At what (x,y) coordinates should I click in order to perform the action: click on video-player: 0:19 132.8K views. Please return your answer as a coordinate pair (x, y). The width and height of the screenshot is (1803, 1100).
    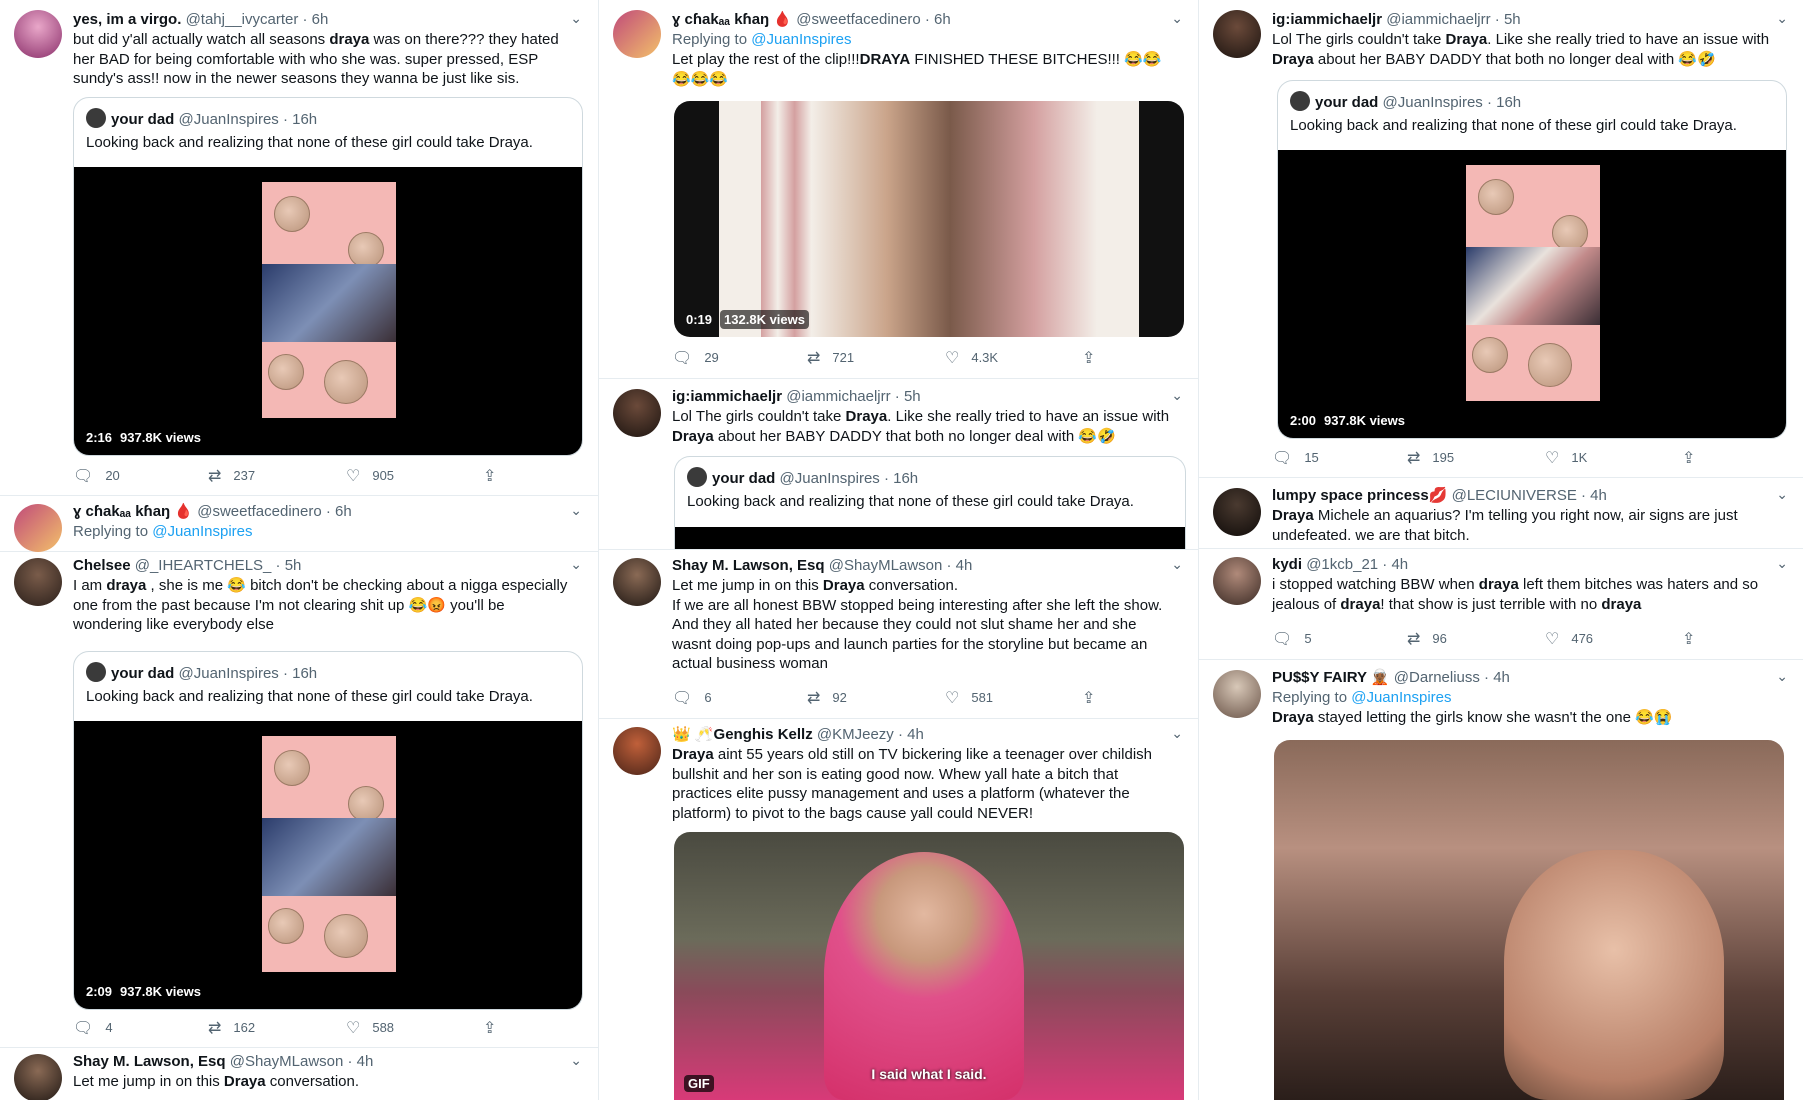
    Looking at the image, I should click on (929, 219).